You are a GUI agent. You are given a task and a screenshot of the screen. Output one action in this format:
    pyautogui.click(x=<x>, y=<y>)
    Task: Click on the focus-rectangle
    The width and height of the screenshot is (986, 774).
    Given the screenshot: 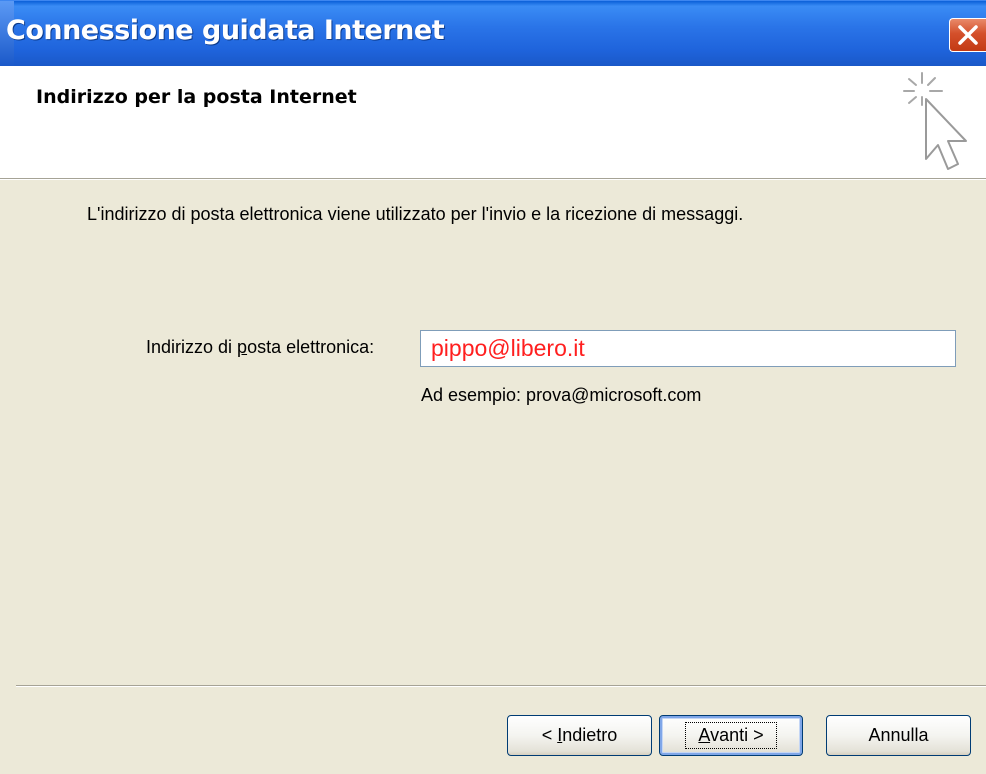 What is the action you would take?
    pyautogui.click(x=731, y=735)
    